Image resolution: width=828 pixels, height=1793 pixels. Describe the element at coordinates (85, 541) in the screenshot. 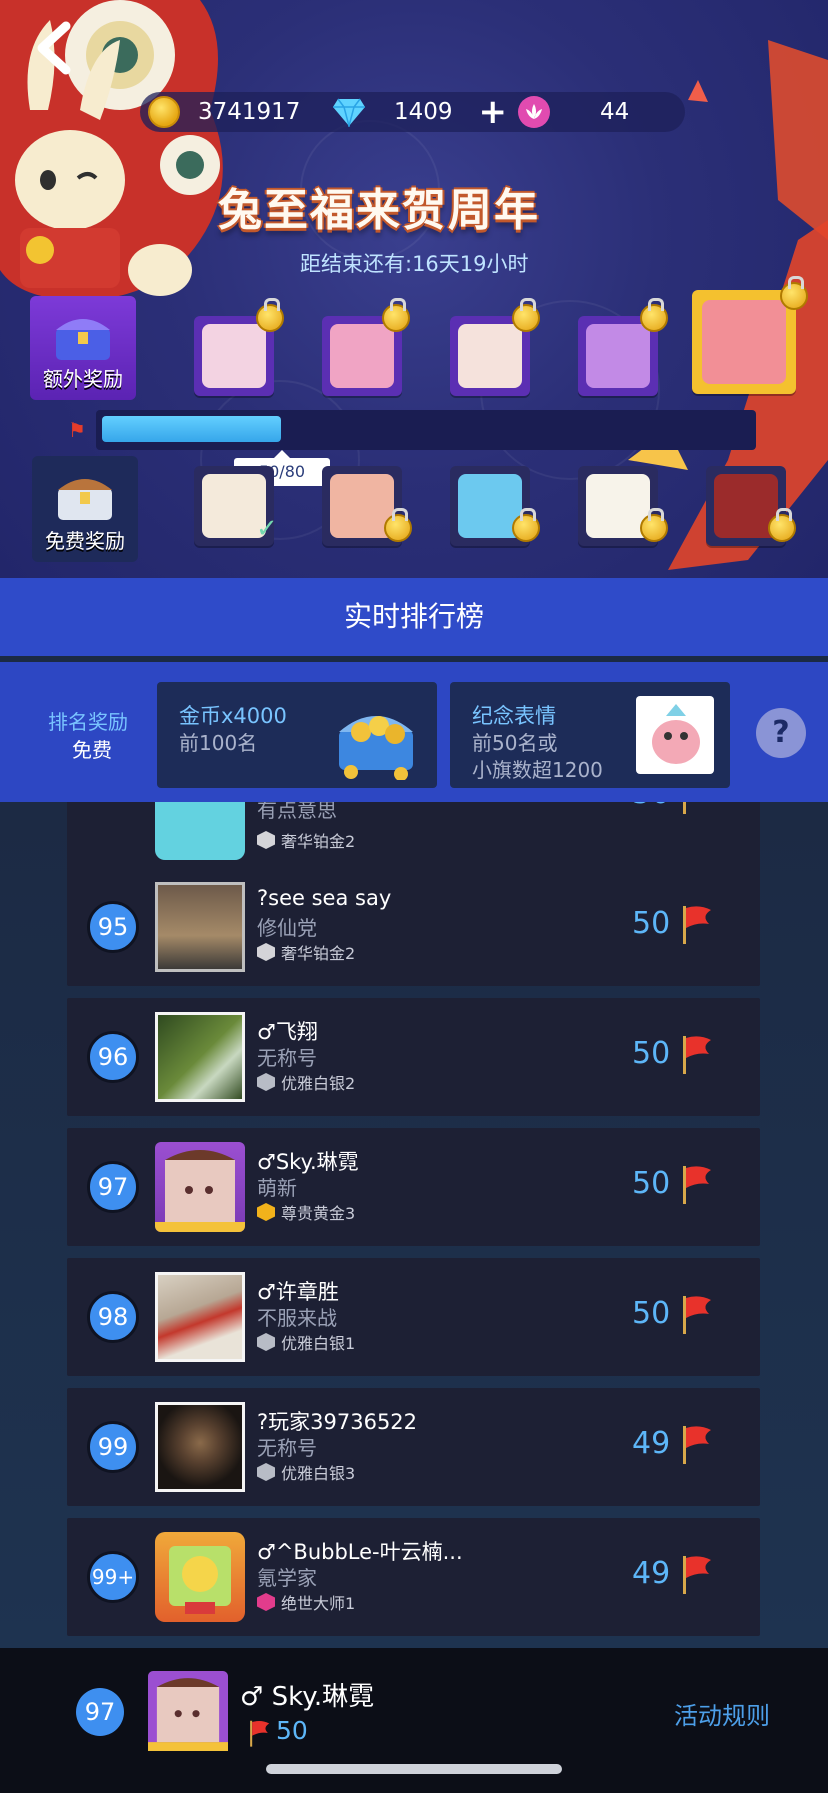

I see `free-rewards-label: 免费奖励` at that location.